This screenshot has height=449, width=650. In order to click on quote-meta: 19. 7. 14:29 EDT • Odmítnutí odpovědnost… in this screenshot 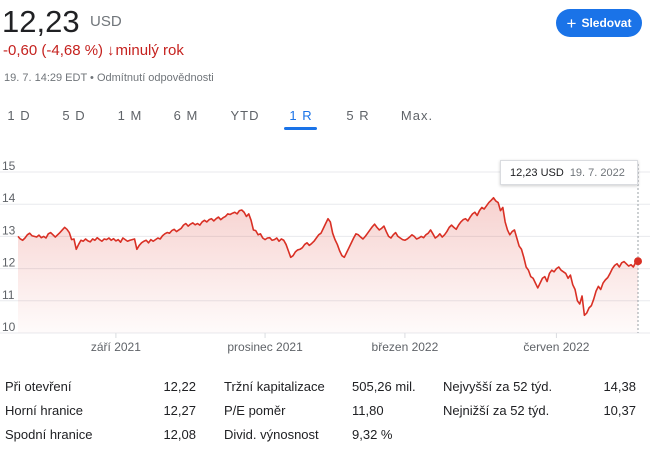, I will do `click(109, 78)`.